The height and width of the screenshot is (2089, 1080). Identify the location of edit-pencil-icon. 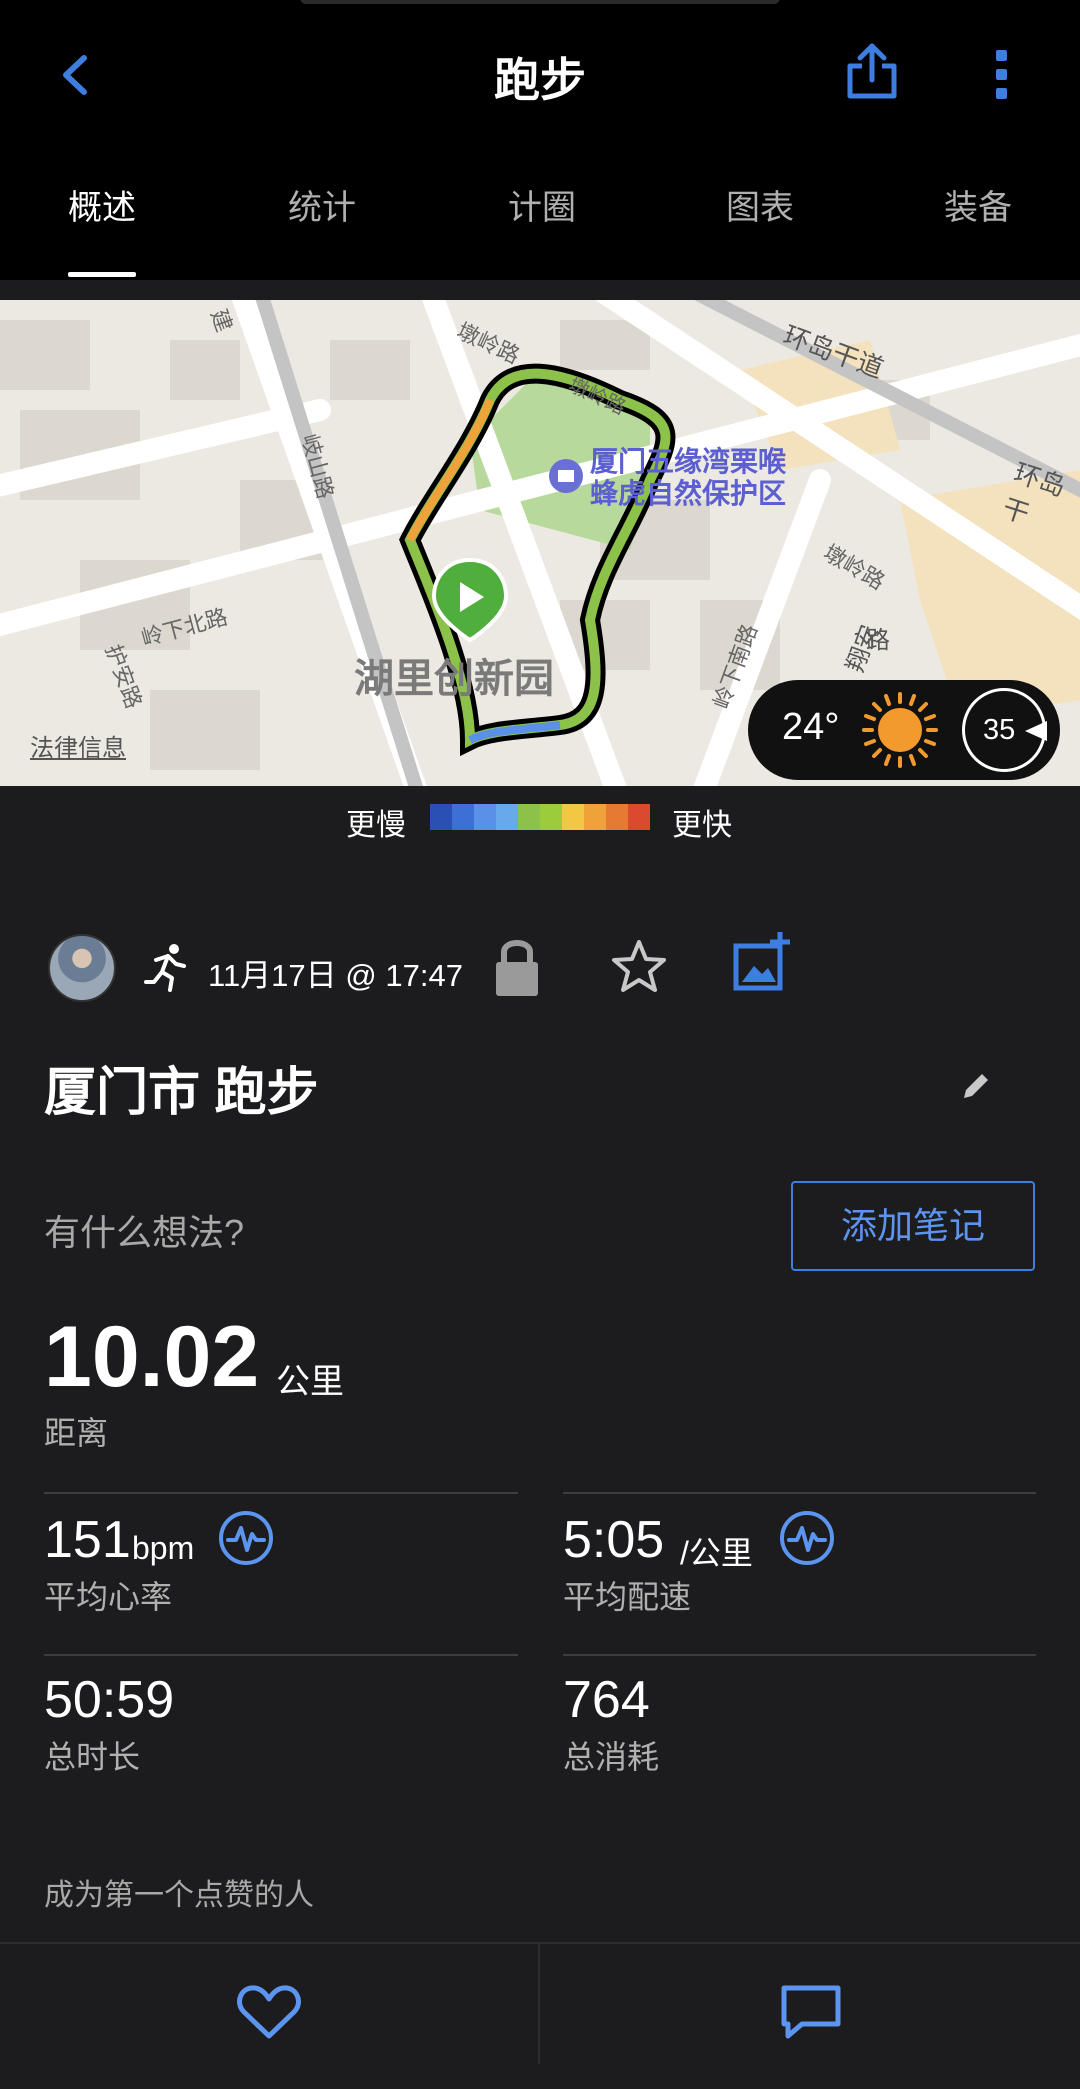
(976, 1086).